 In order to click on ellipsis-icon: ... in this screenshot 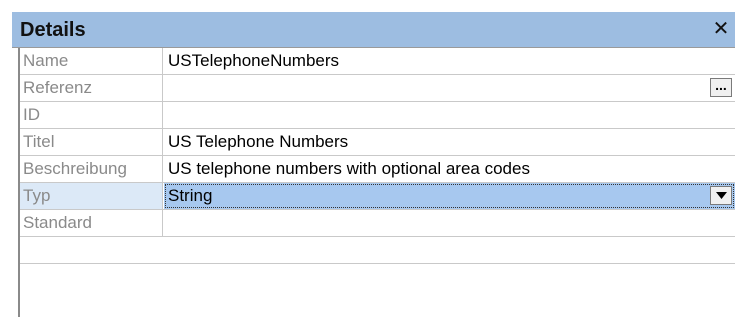, I will do `click(721, 87)`.